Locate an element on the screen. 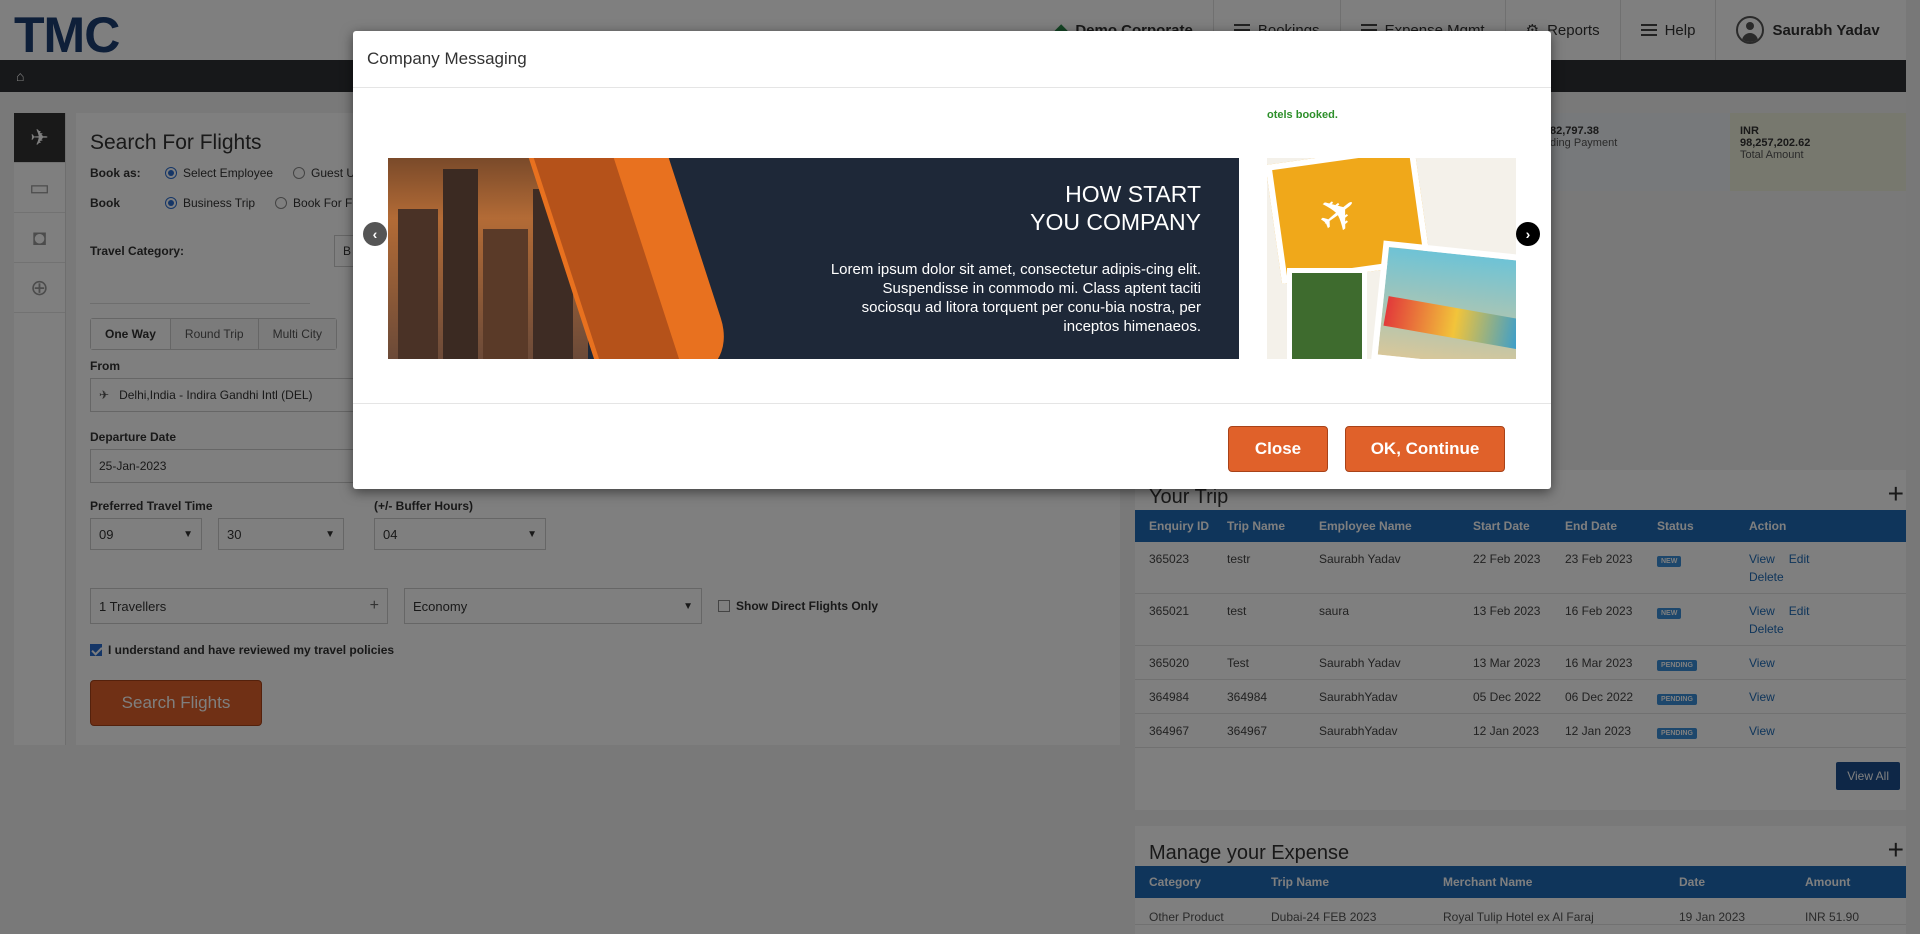  travel-photo-slide: ✈ is located at coordinates (1391, 258).